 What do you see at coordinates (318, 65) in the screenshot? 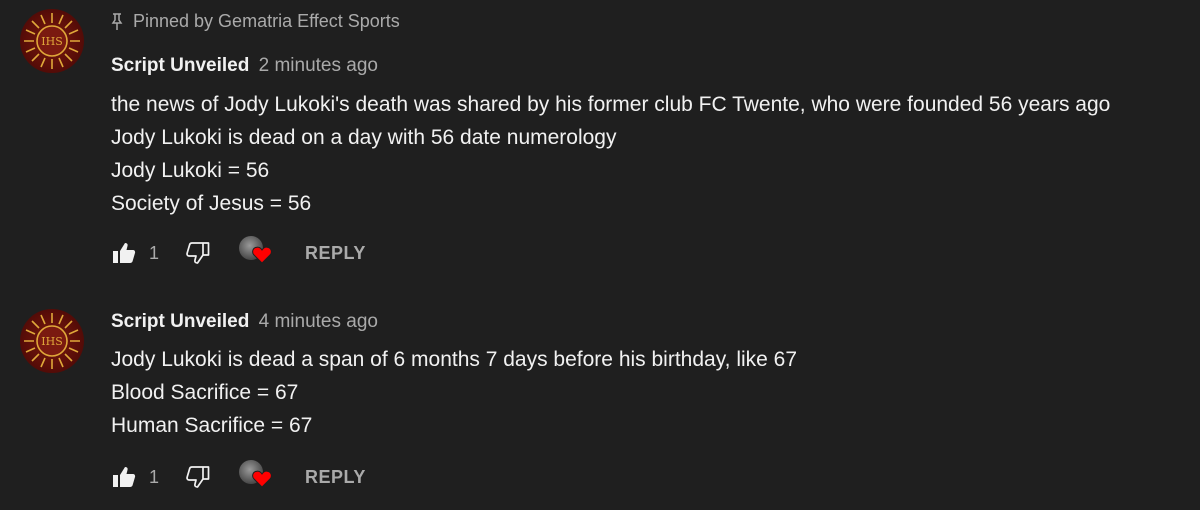
I see `comment-time: 2 minutes ago` at bounding box center [318, 65].